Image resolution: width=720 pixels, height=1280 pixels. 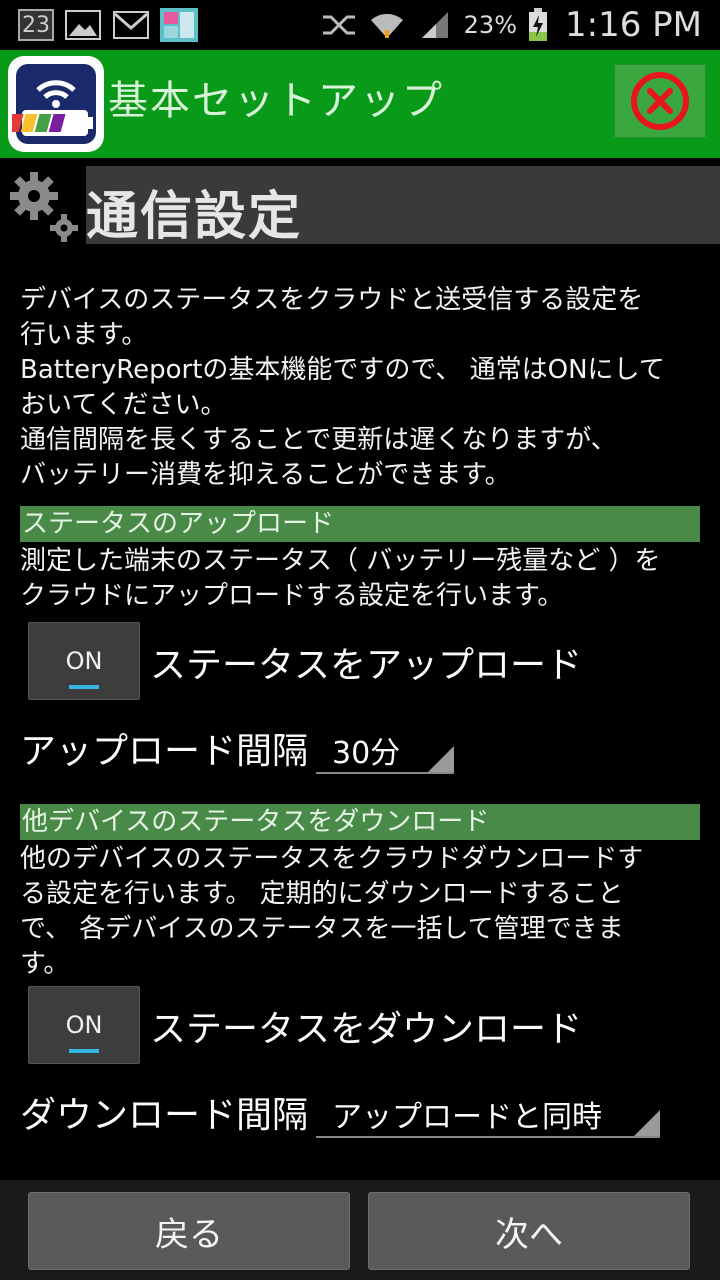 What do you see at coordinates (387, 25) in the screenshot?
I see `wifi-icon` at bounding box center [387, 25].